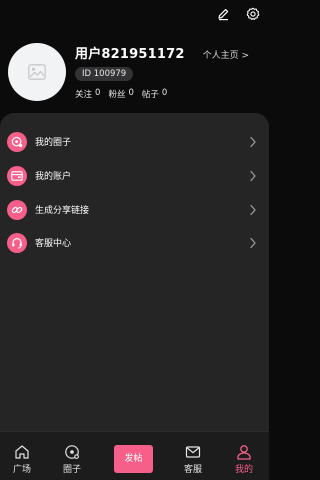 The width and height of the screenshot is (320, 480). What do you see at coordinates (133, 459) in the screenshot?
I see `post-button: 发帖` at bounding box center [133, 459].